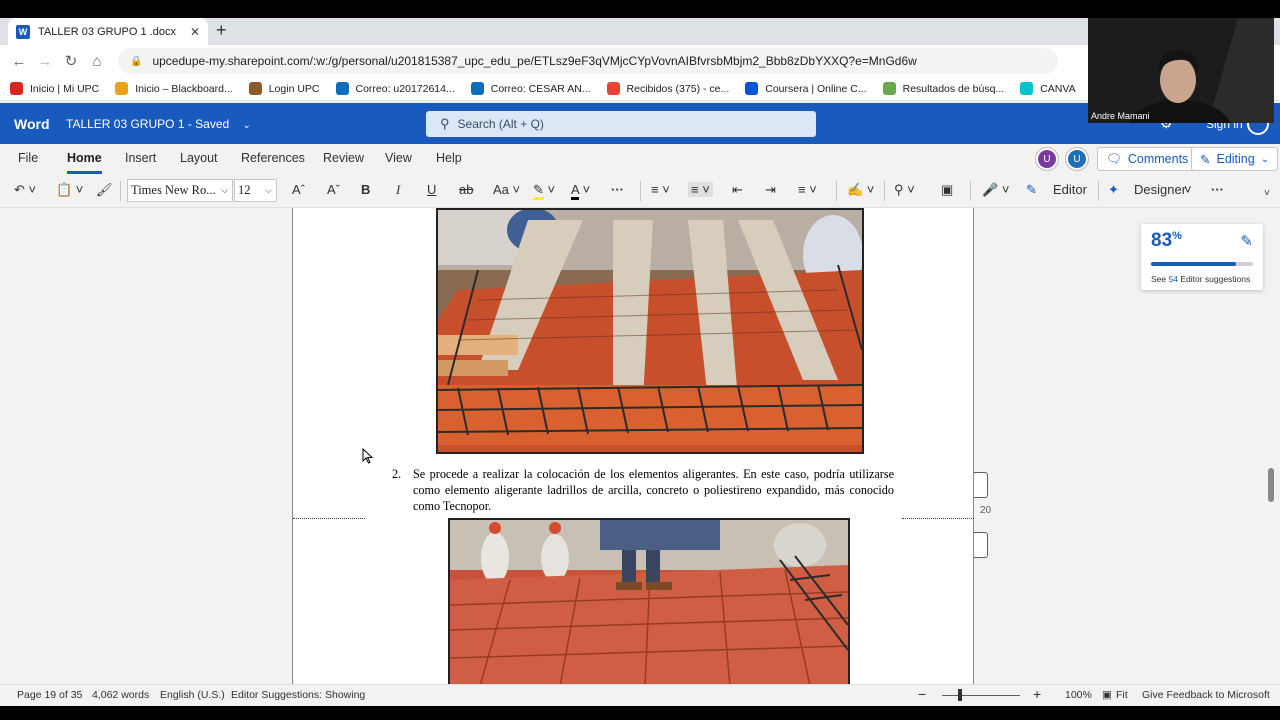 The width and height of the screenshot is (1280, 720). Describe the element at coordinates (343, 158) in the screenshot. I see `tab-review: Review` at that location.